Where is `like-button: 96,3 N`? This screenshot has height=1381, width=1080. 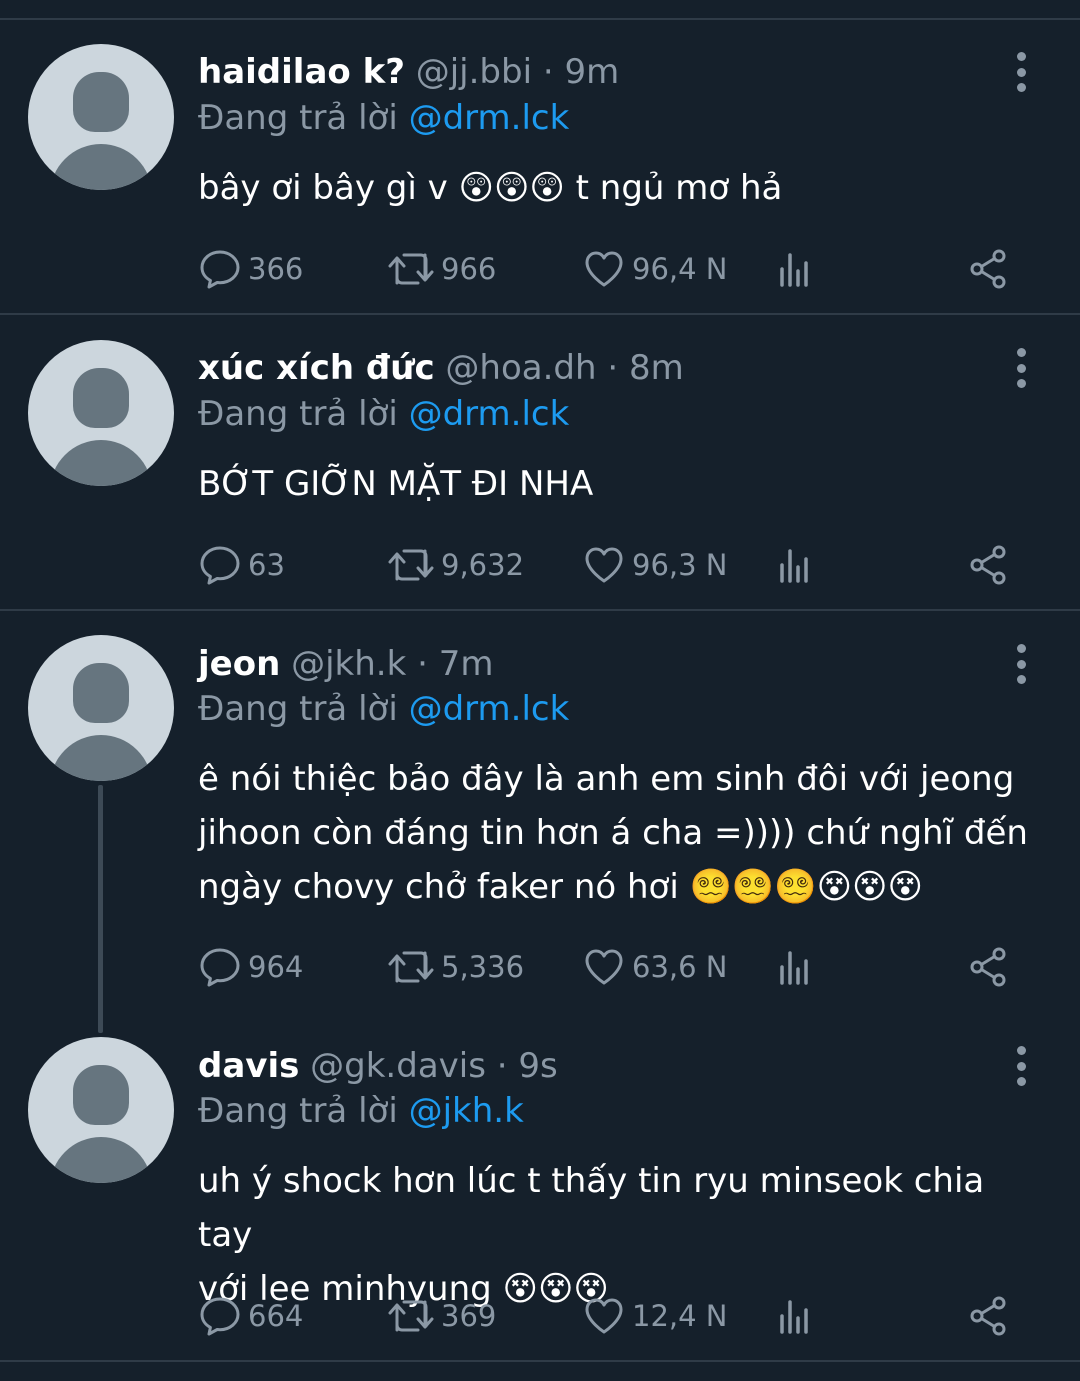 like-button: 96,3 N is located at coordinates (654, 565).